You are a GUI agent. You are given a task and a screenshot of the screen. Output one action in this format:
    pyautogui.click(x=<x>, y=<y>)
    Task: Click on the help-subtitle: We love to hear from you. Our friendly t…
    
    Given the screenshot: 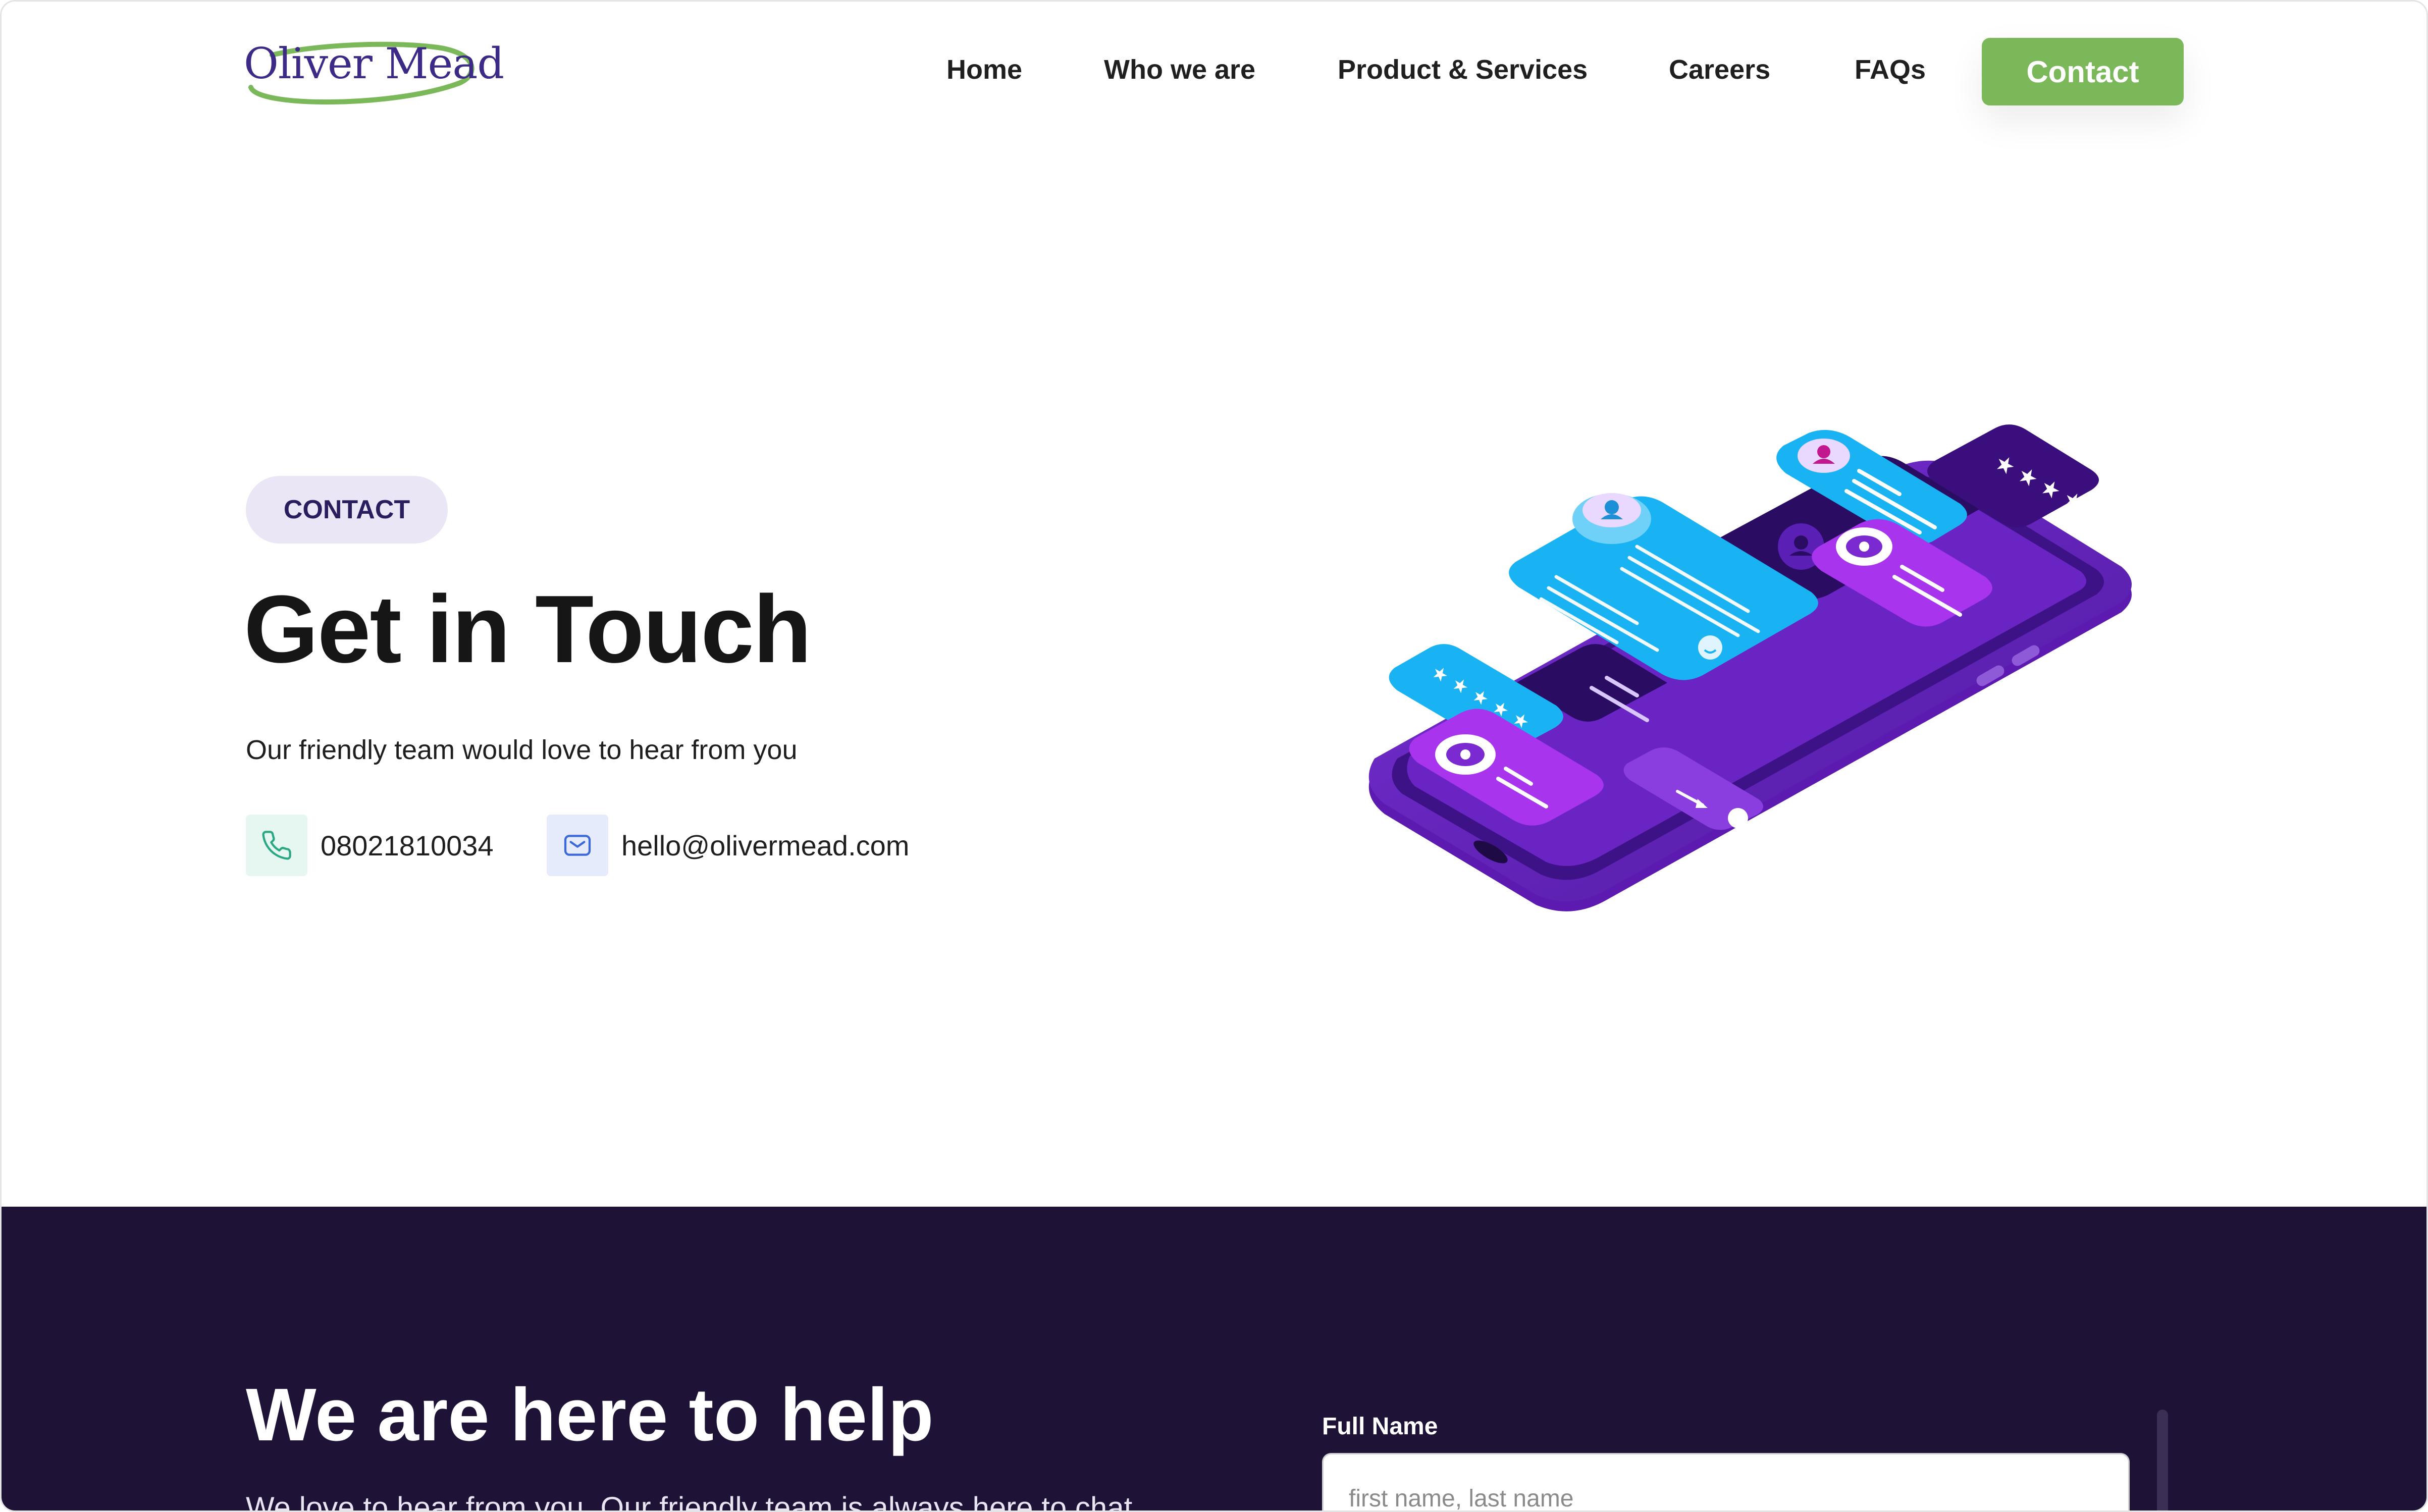 What is the action you would take?
    pyautogui.click(x=694, y=1501)
    